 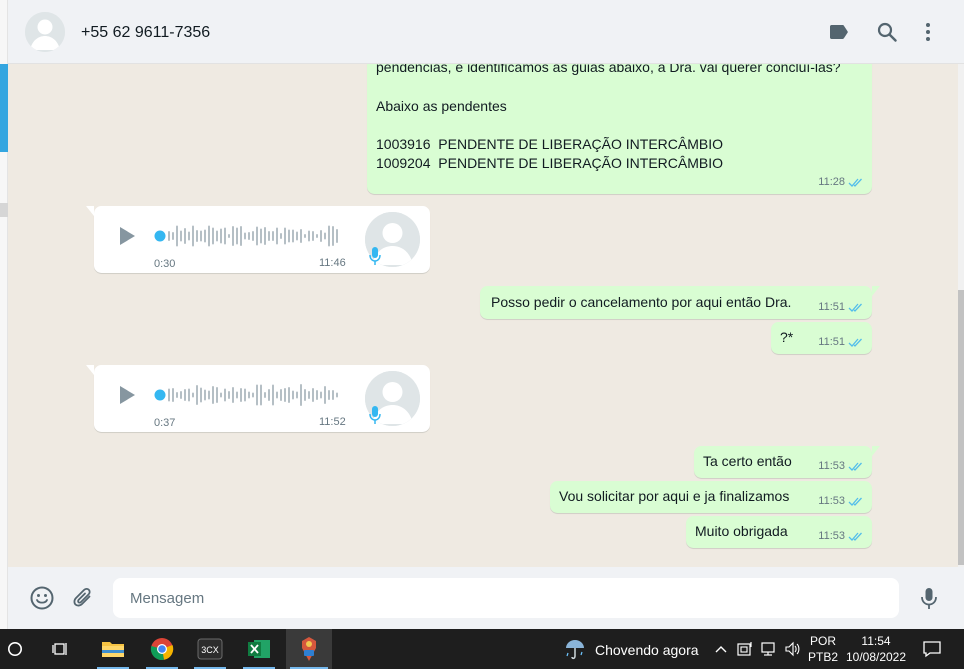 What do you see at coordinates (309, 649) in the screenshot?
I see `active-app-icon` at bounding box center [309, 649].